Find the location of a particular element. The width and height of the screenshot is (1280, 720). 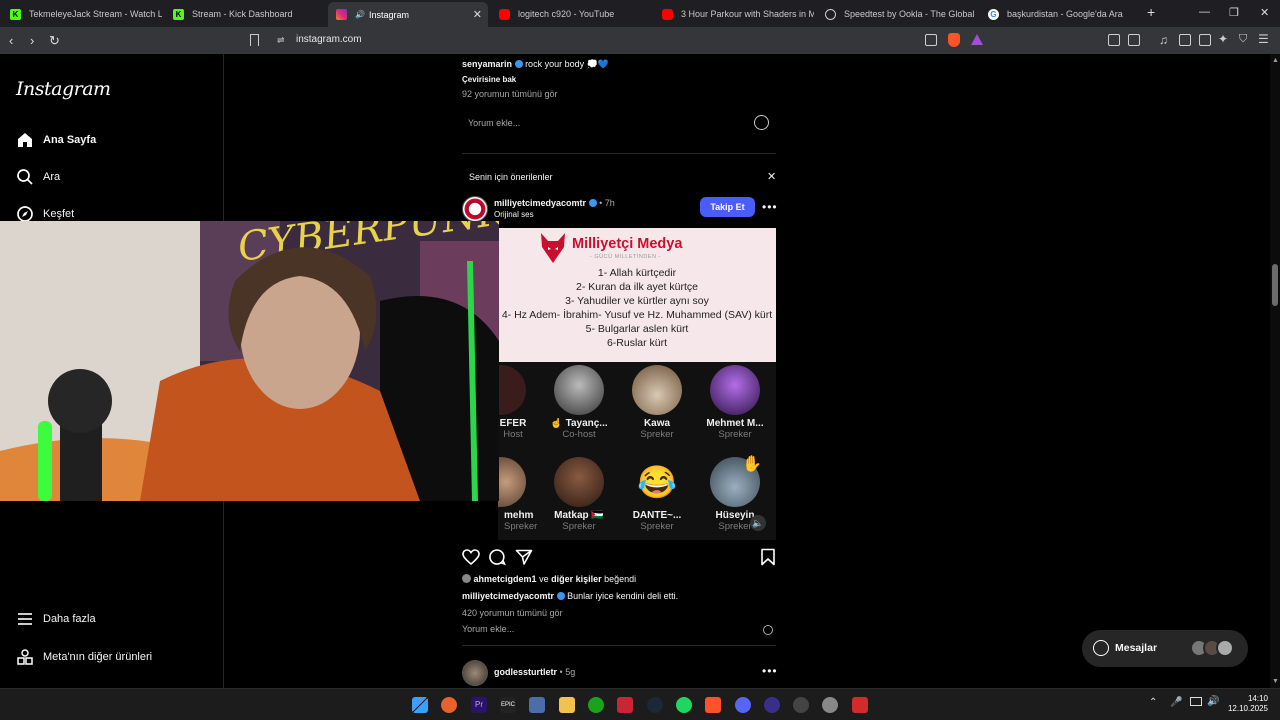

cast-icon is located at coordinates (931, 40).